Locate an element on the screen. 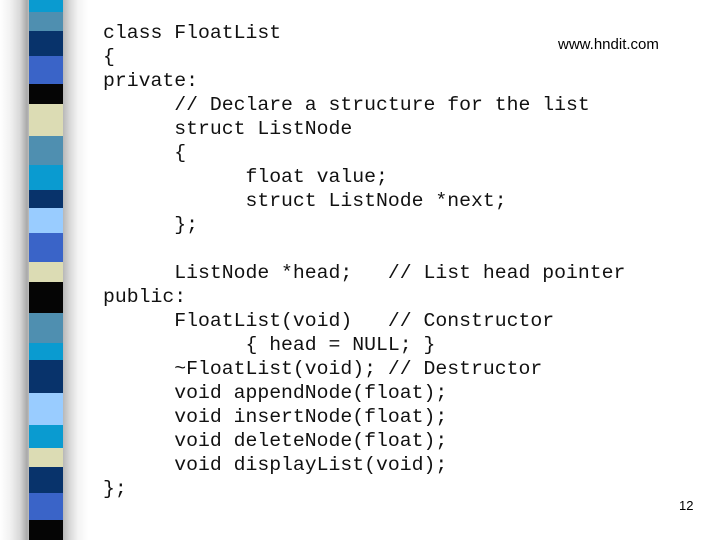 This screenshot has width=720, height=540. code-line: ListNode *head; // List head pointer is located at coordinates (364, 273).